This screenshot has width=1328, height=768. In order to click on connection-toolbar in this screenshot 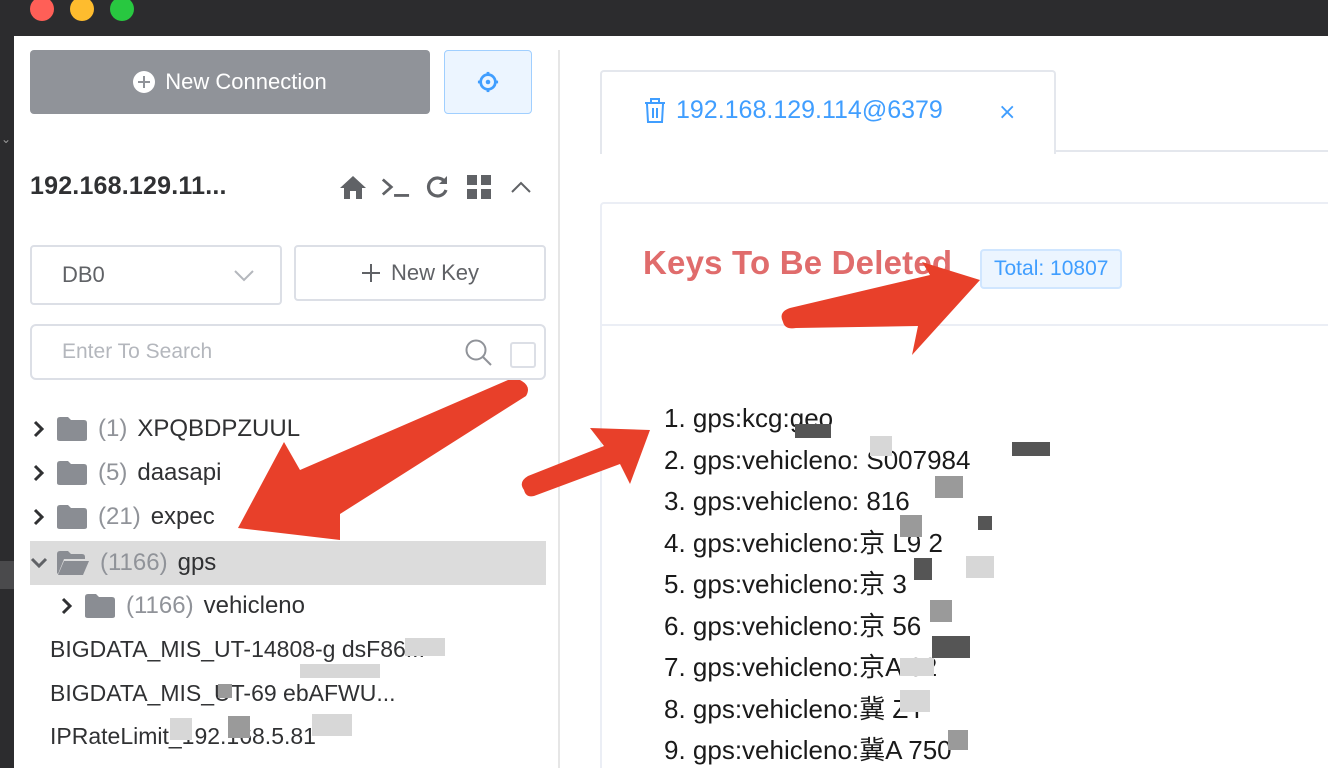, I will do `click(437, 187)`.